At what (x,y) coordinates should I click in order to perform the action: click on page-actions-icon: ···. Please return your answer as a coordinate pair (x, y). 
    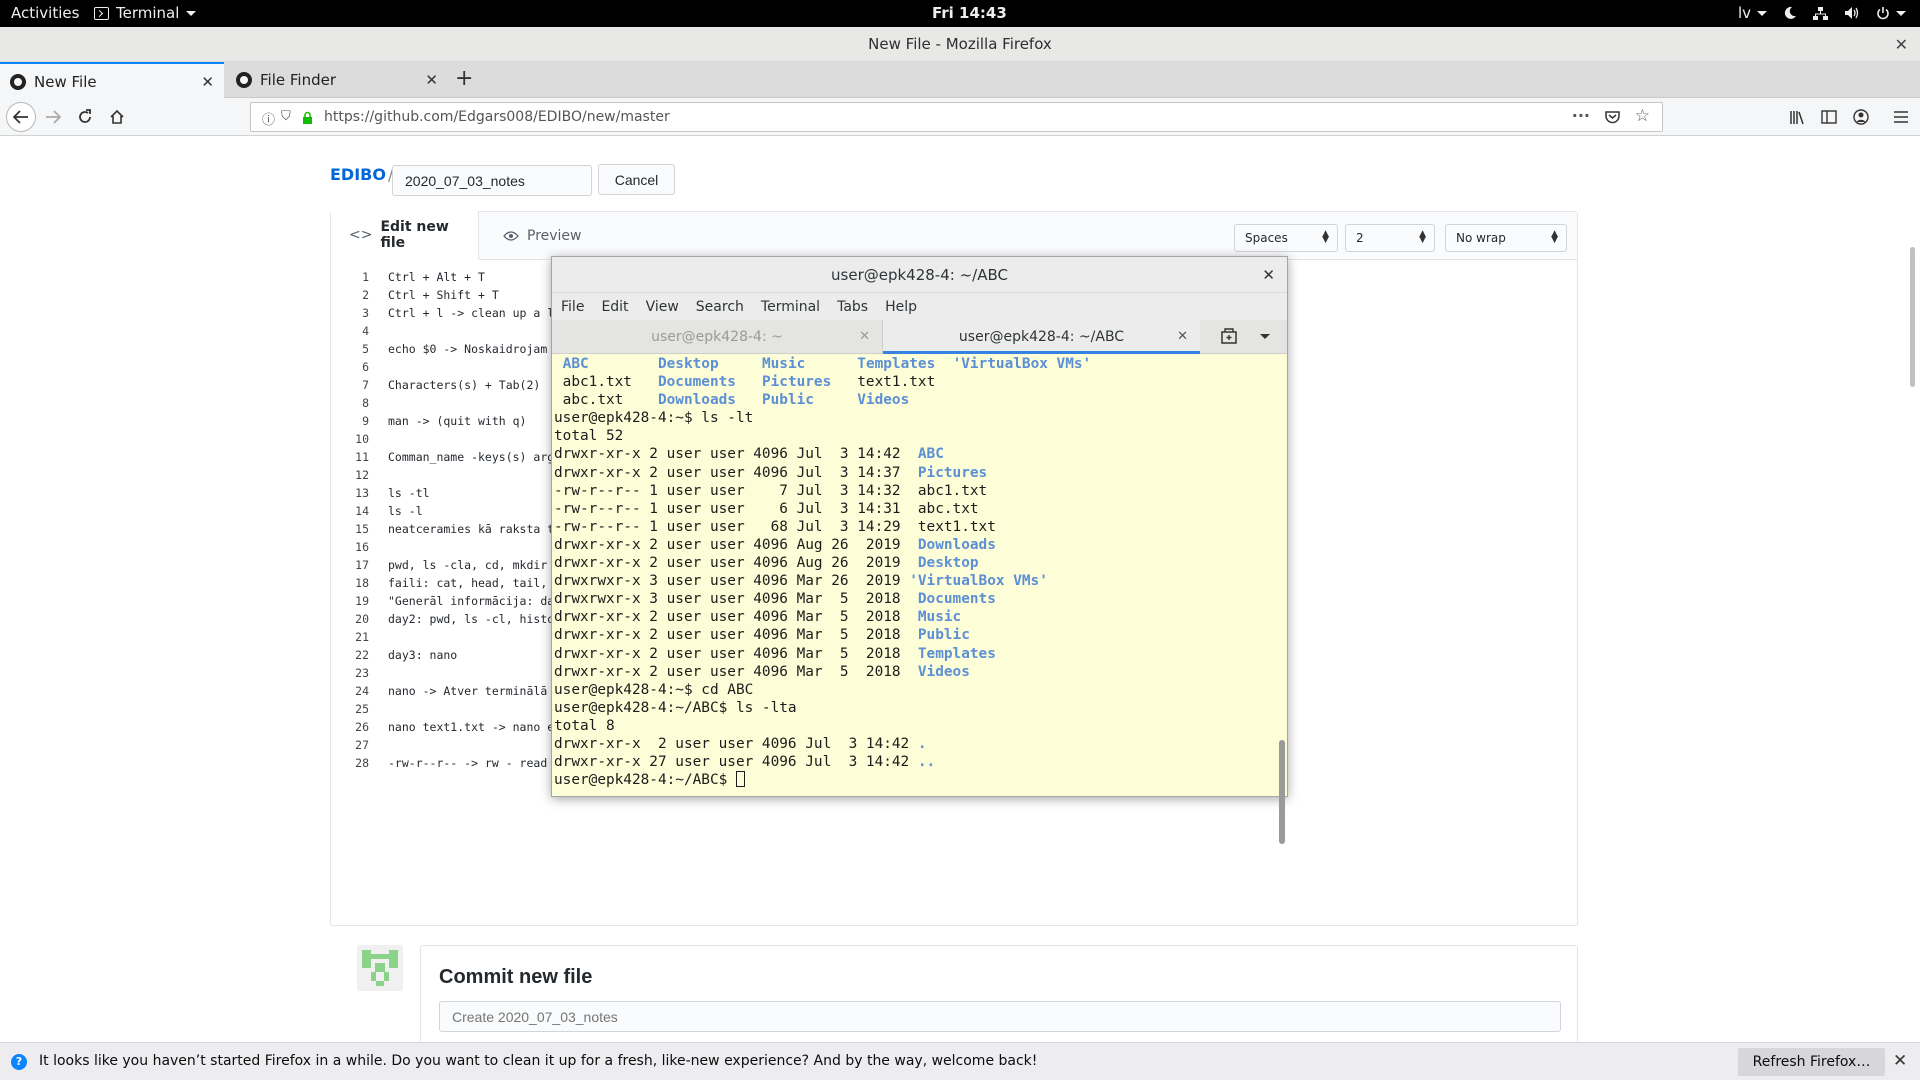
    Looking at the image, I should click on (1581, 115).